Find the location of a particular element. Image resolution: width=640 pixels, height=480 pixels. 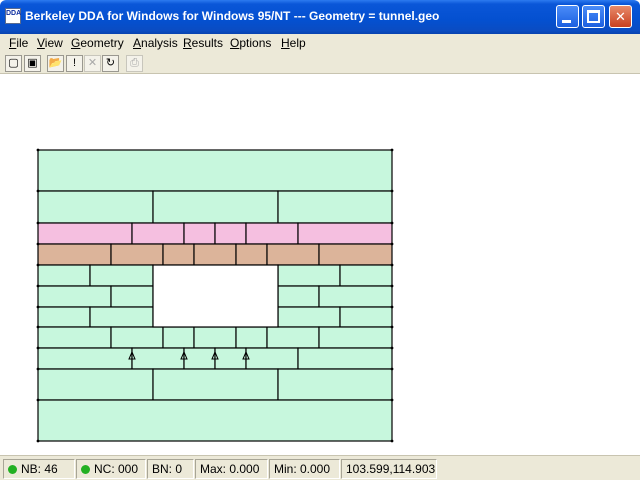

maximize-button is located at coordinates (593, 16).